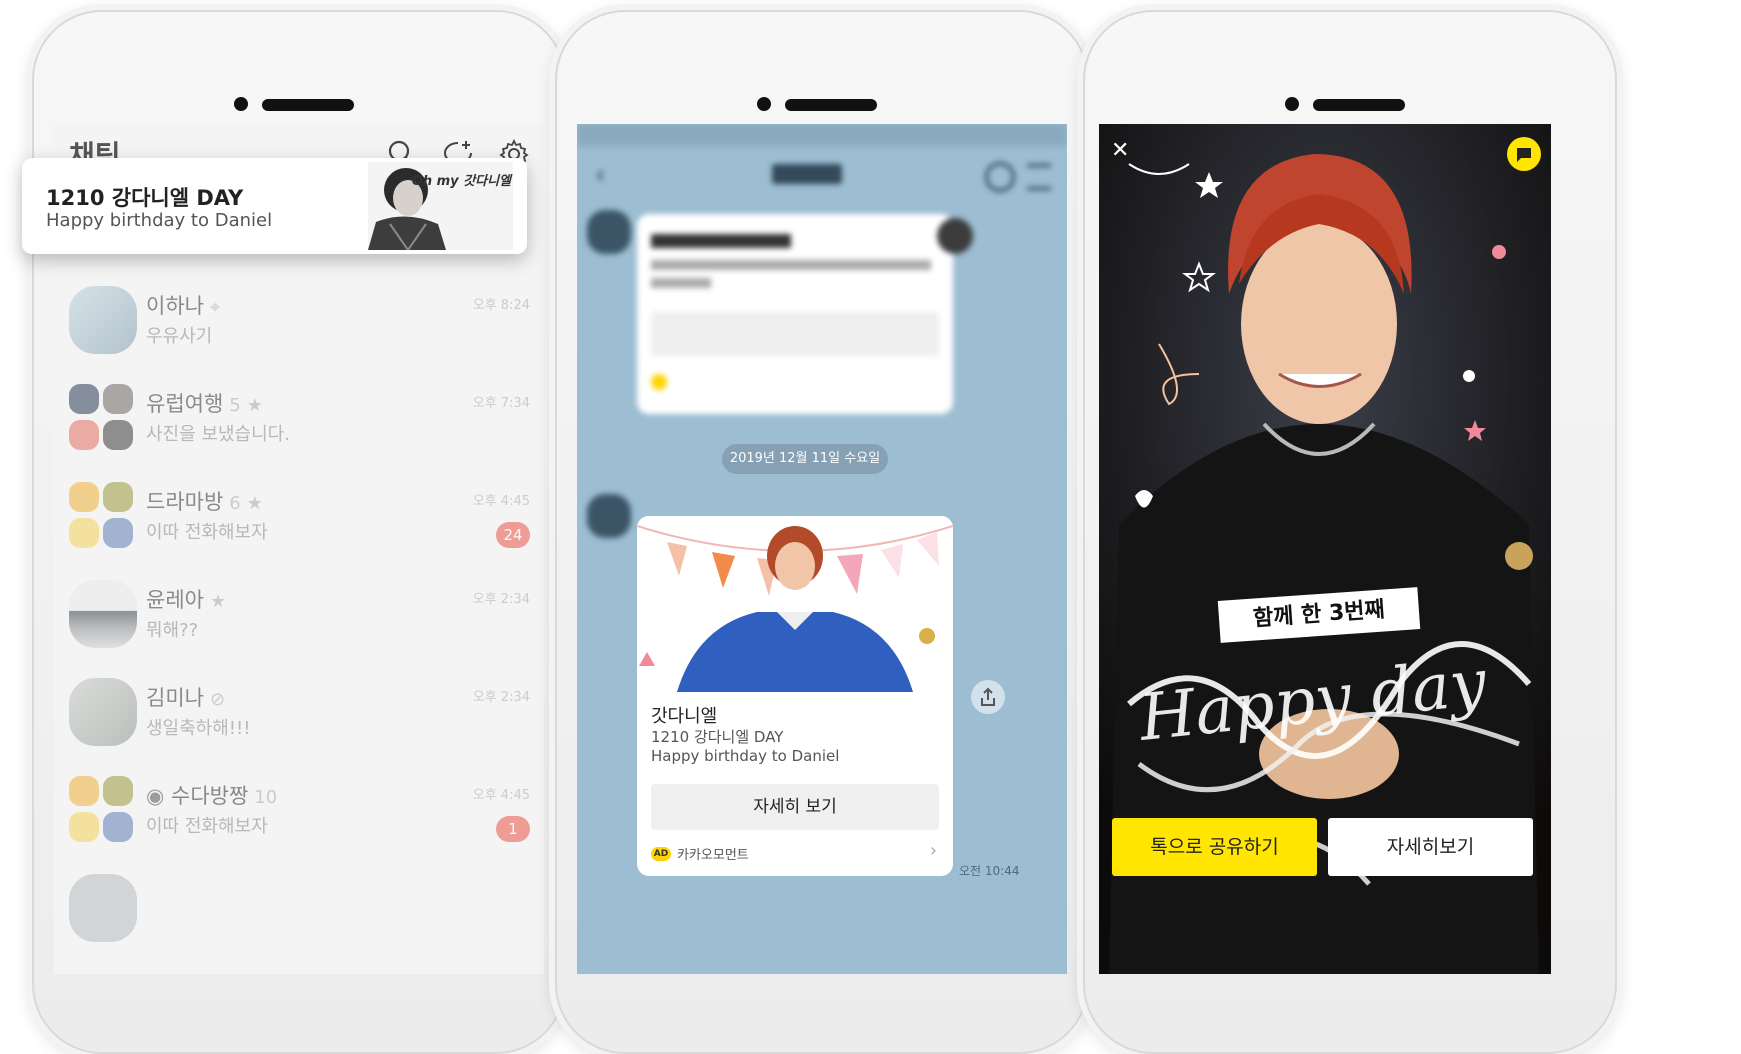 The height and width of the screenshot is (1054, 1741). I want to click on member-count: 5, so click(235, 405).